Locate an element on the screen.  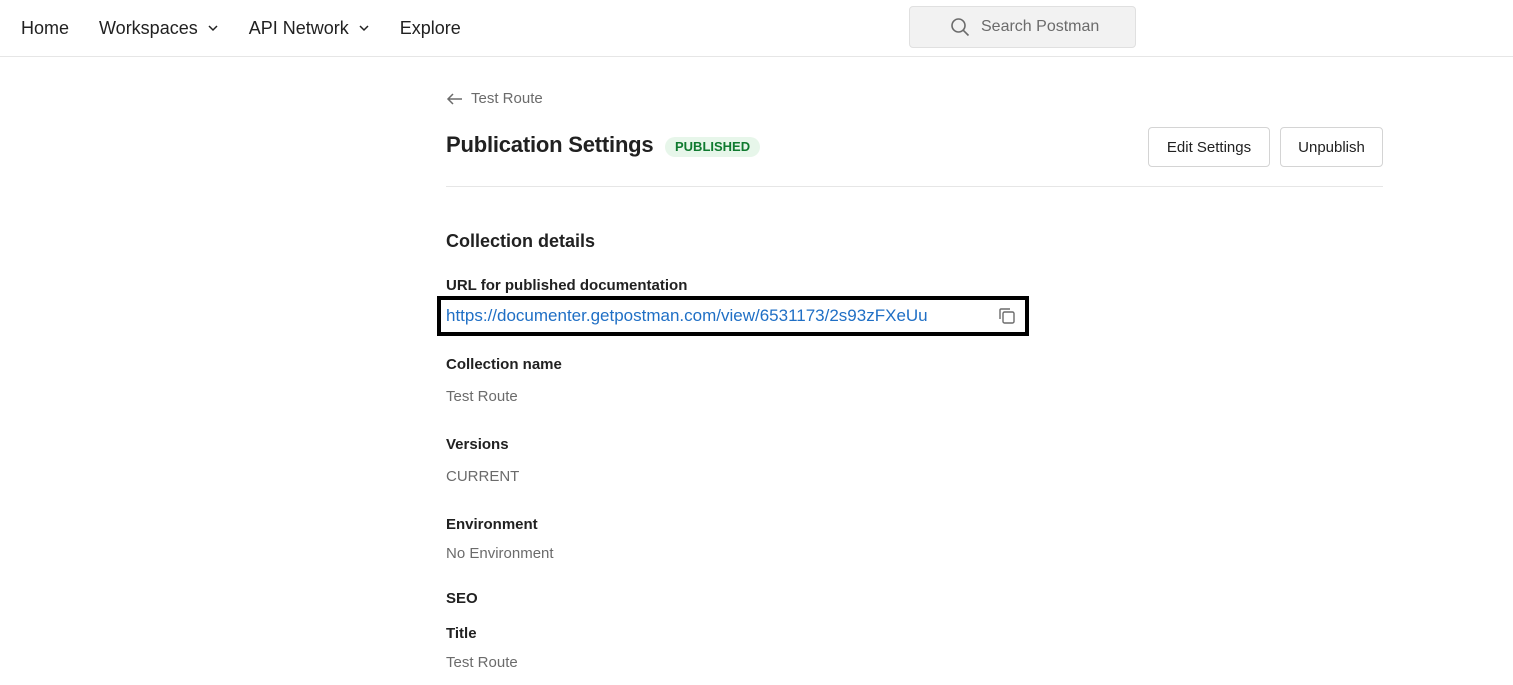
nav-explore: Explore is located at coordinates (430, 28).